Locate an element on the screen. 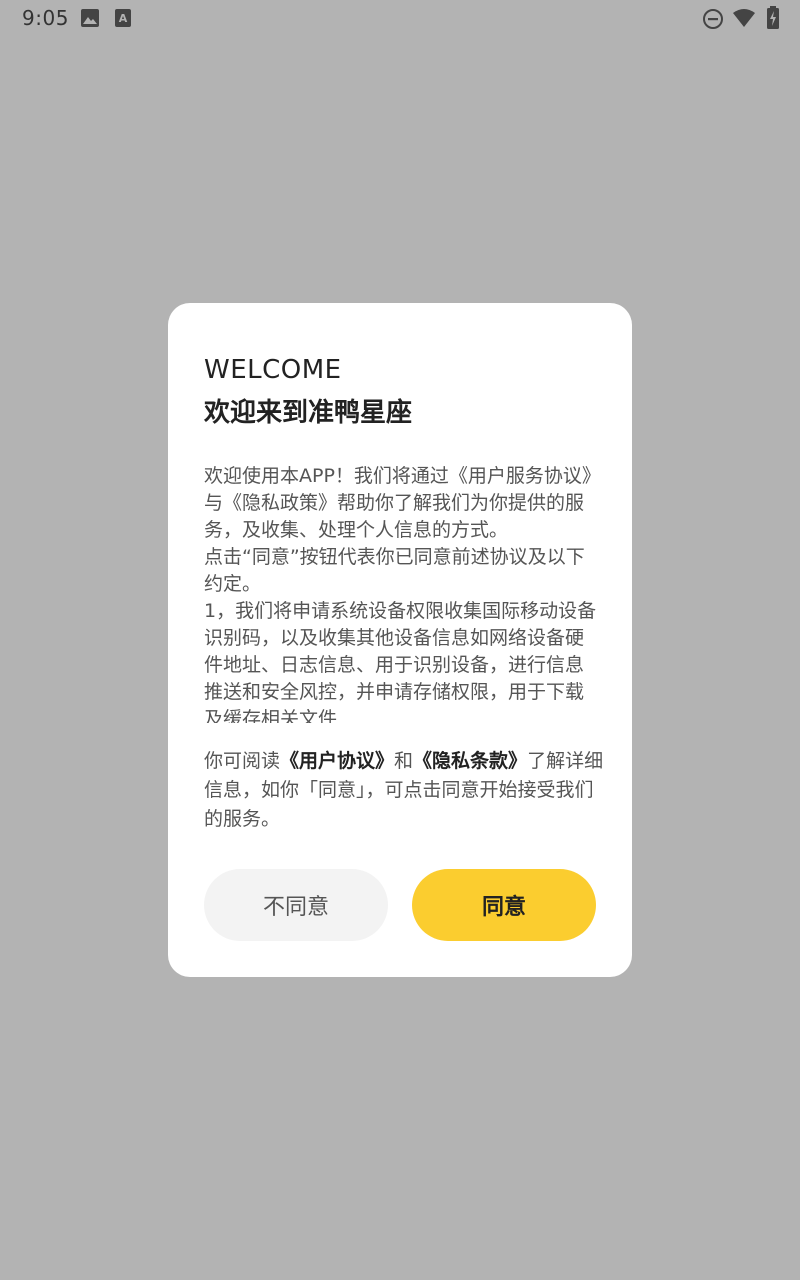 The width and height of the screenshot is (800, 1280). svg-text: A is located at coordinates (123, 18).